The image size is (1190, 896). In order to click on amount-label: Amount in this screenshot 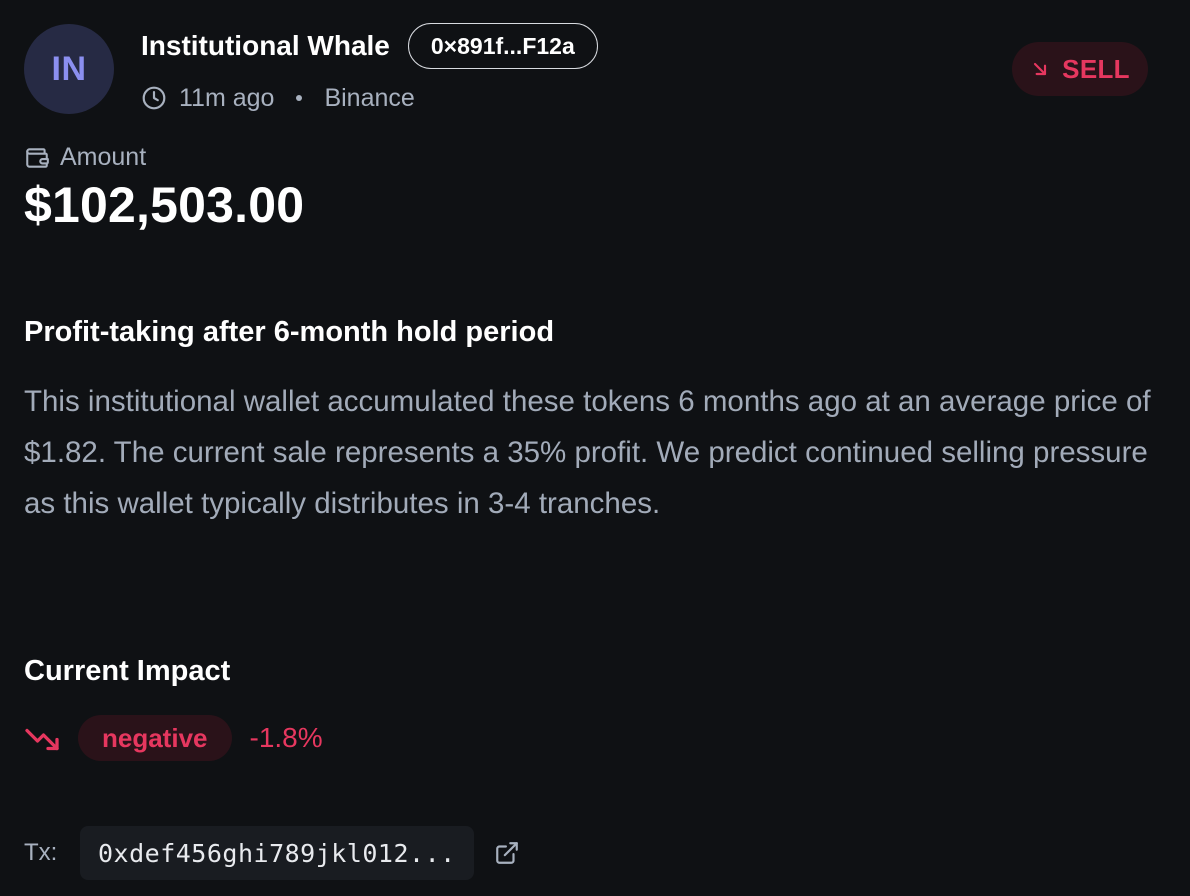, I will do `click(103, 157)`.